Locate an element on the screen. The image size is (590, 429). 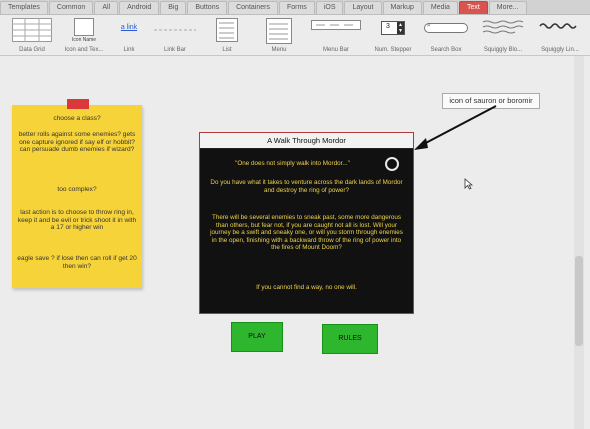
menu-bar-icon is located at coordinates (336, 25).